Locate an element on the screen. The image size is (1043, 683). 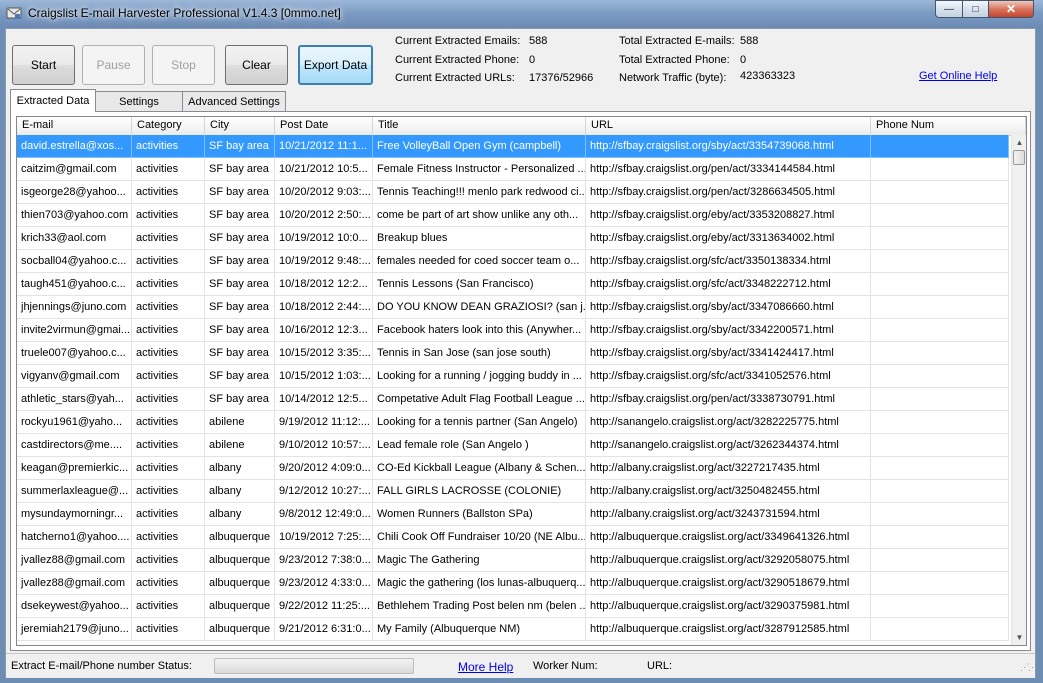
column-header-title: Title is located at coordinates (479, 126).